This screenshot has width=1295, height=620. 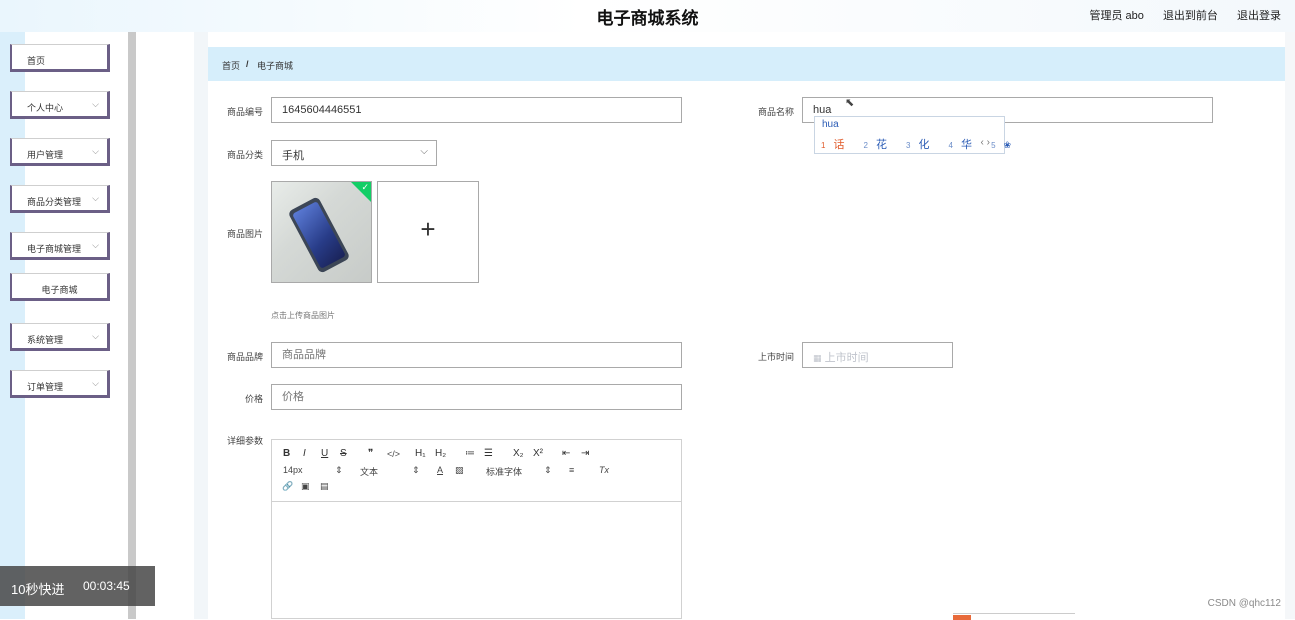 I want to click on breadcrumb-current: 电子商城, so click(x=275, y=66).